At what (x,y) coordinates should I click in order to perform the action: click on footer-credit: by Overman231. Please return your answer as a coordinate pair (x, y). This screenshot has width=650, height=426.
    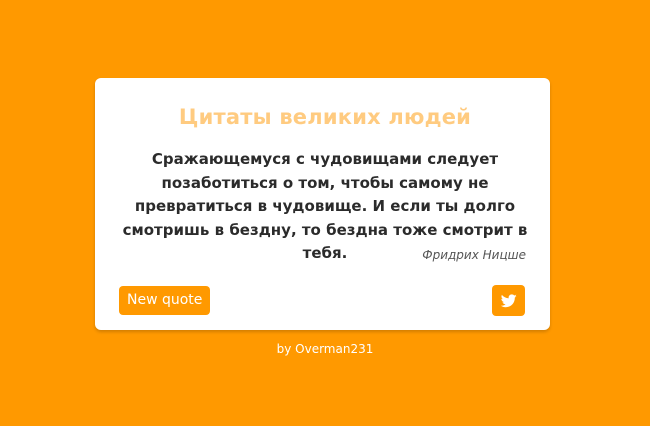
    Looking at the image, I should click on (325, 349).